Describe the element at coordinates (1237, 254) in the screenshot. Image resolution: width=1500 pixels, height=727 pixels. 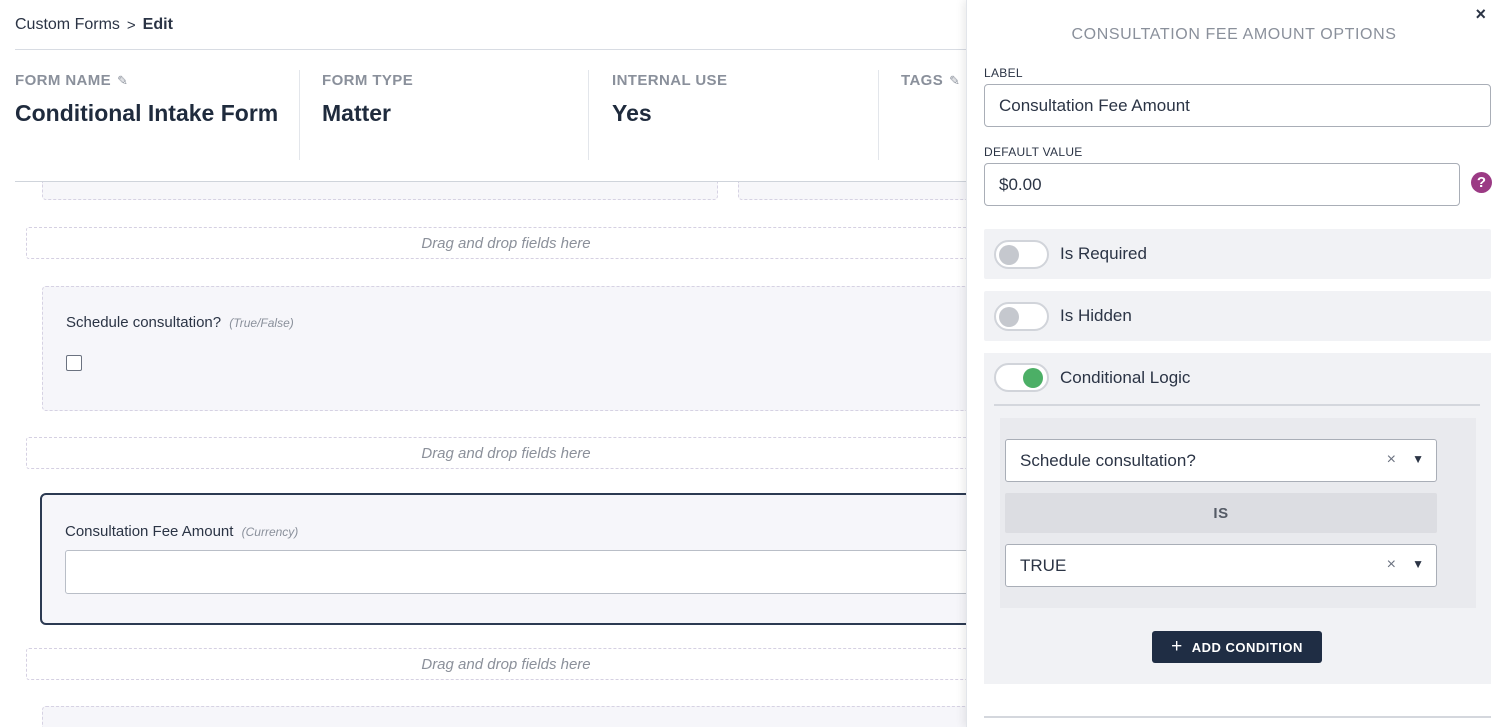
I see `is-required-row: Is Required` at that location.